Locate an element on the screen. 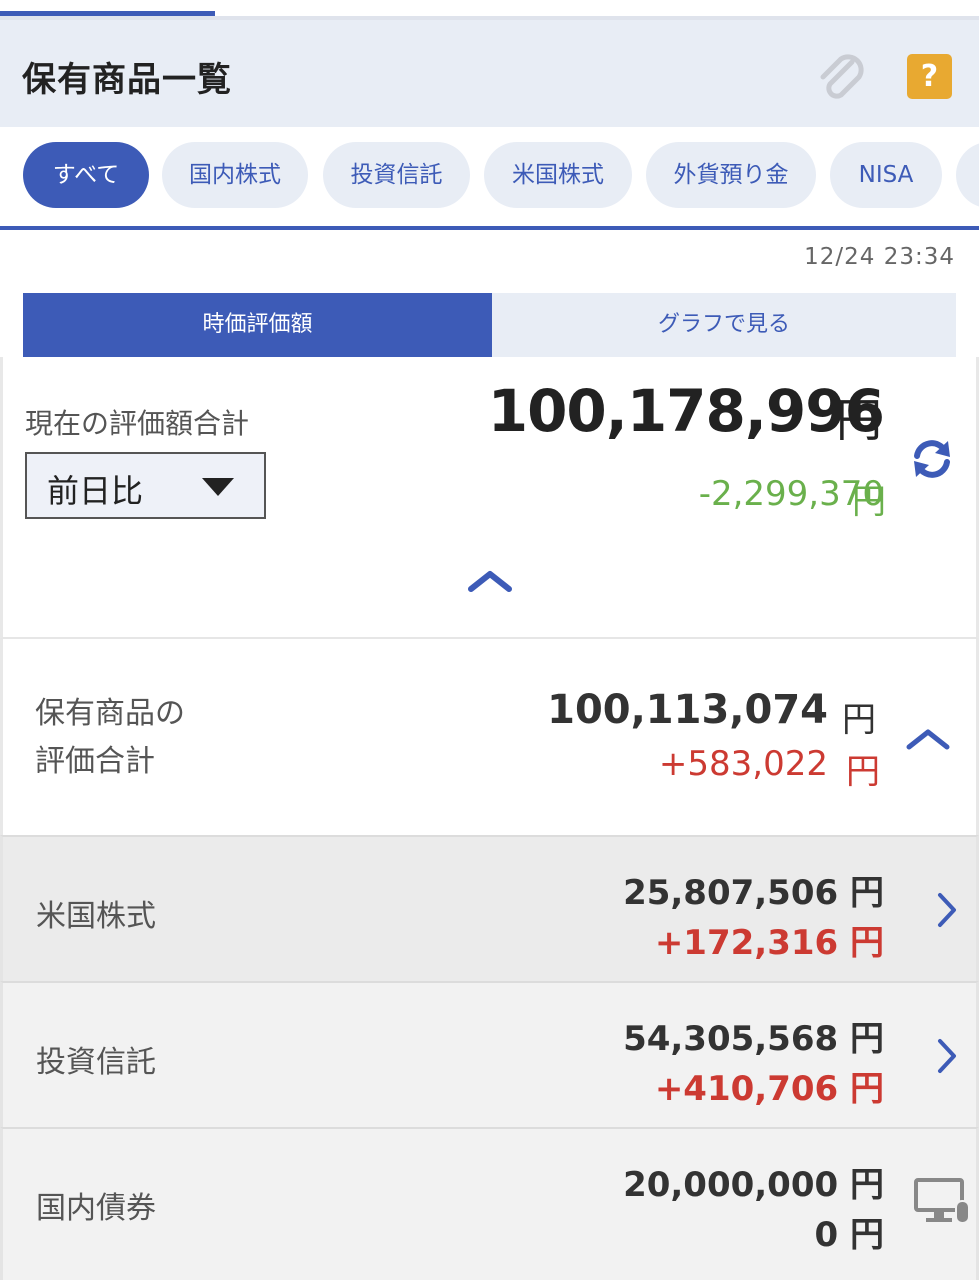 This screenshot has height=1280, width=979. refresh-icon is located at coordinates (932, 459).